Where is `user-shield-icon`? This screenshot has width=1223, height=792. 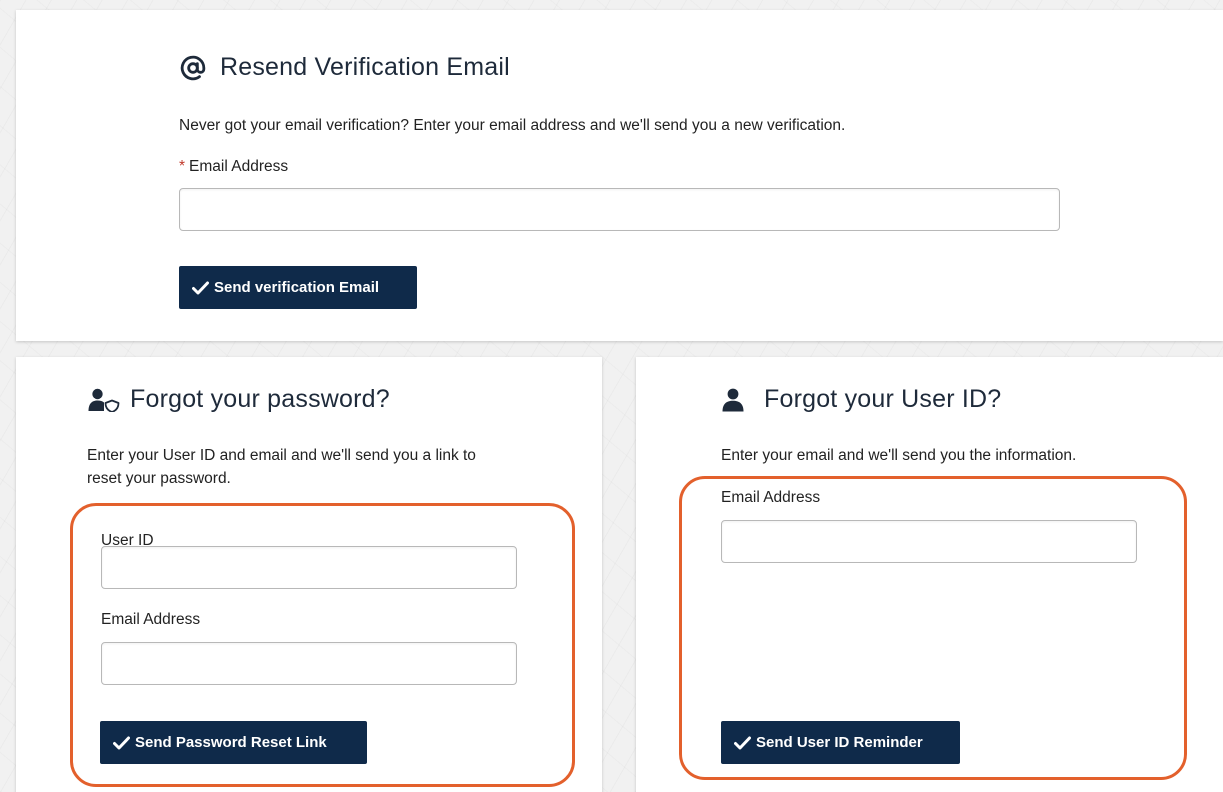
user-shield-icon is located at coordinates (104, 400).